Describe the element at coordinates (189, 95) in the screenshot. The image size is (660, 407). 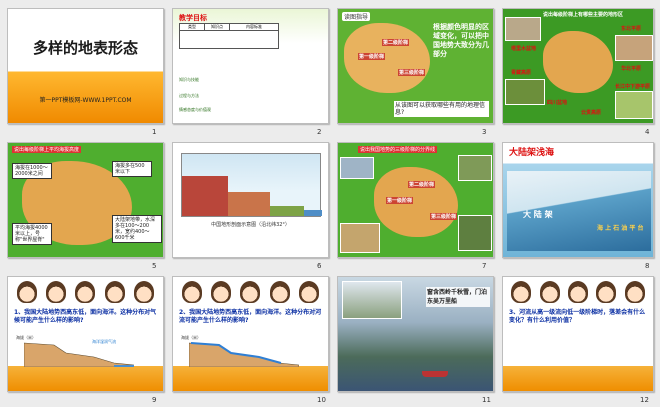
I see `objective-item: 过程与方法` at that location.